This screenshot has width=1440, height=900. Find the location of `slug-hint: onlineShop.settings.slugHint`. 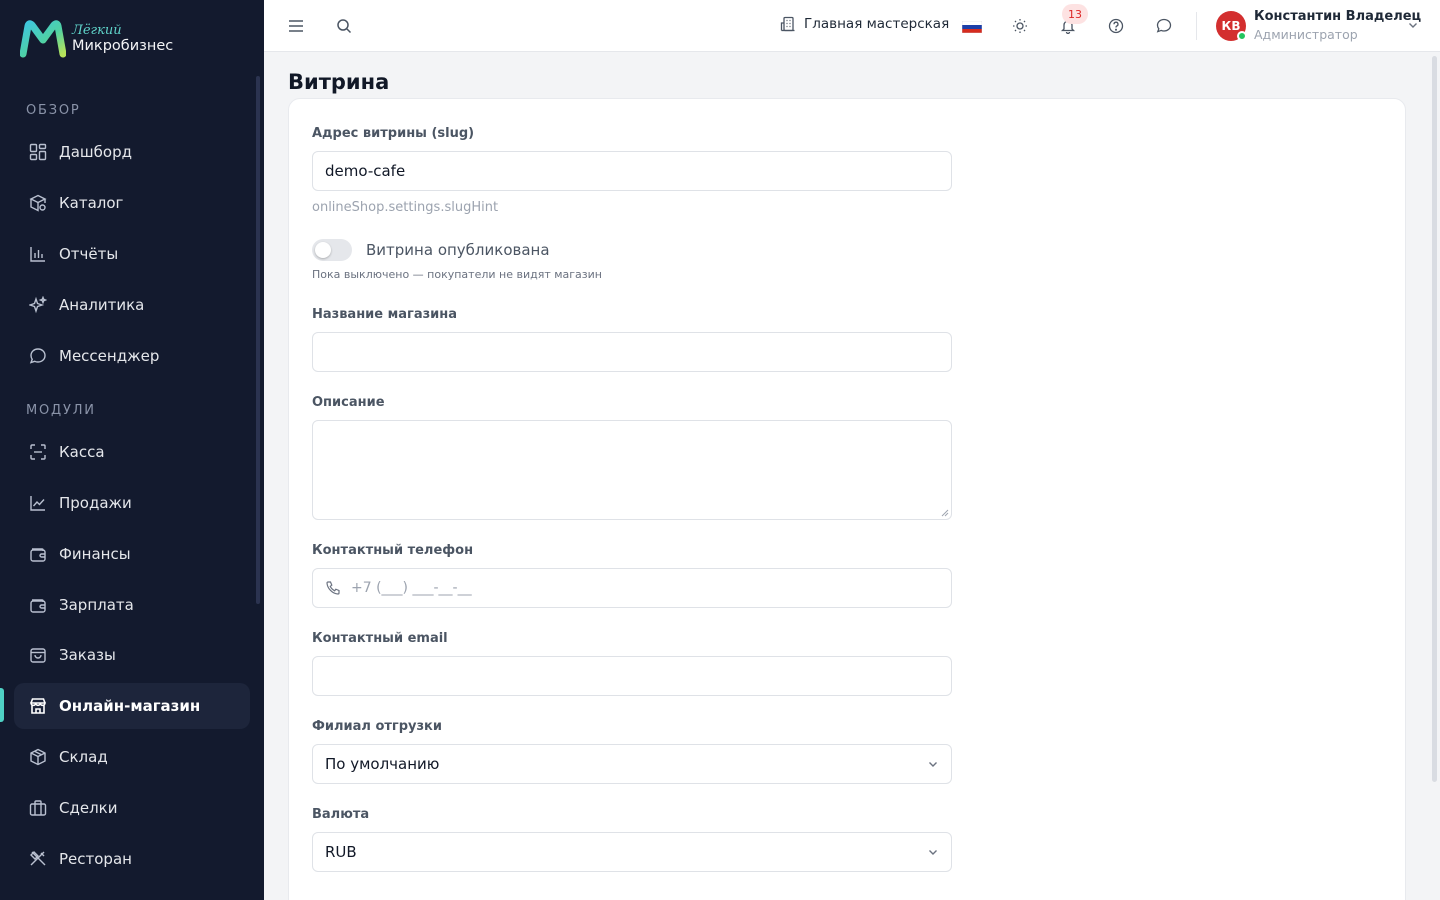

slug-hint: onlineShop.settings.slugHint is located at coordinates (405, 207).